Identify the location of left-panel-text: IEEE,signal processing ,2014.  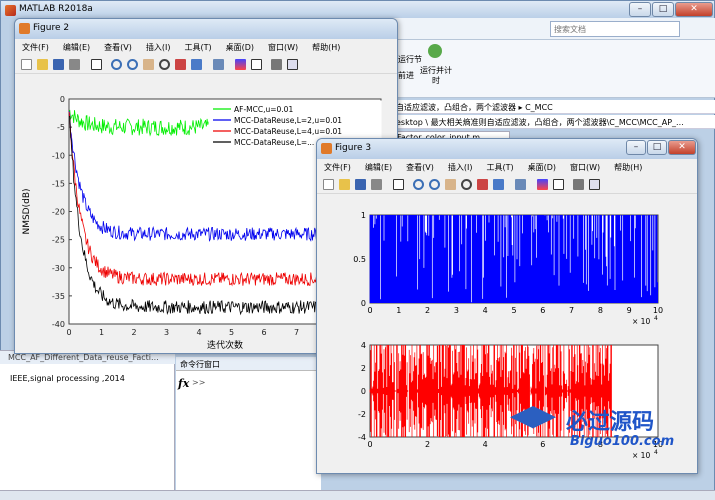
(67, 378).